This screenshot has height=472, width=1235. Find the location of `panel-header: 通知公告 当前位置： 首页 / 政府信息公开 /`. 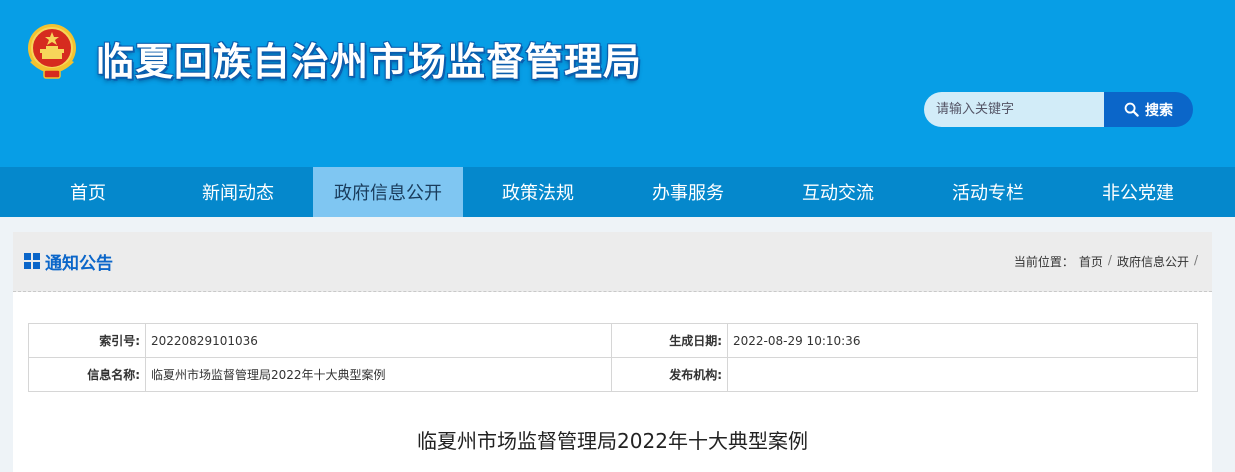

panel-header: 通知公告 当前位置： 首页 / 政府信息公开 / is located at coordinates (612, 262).